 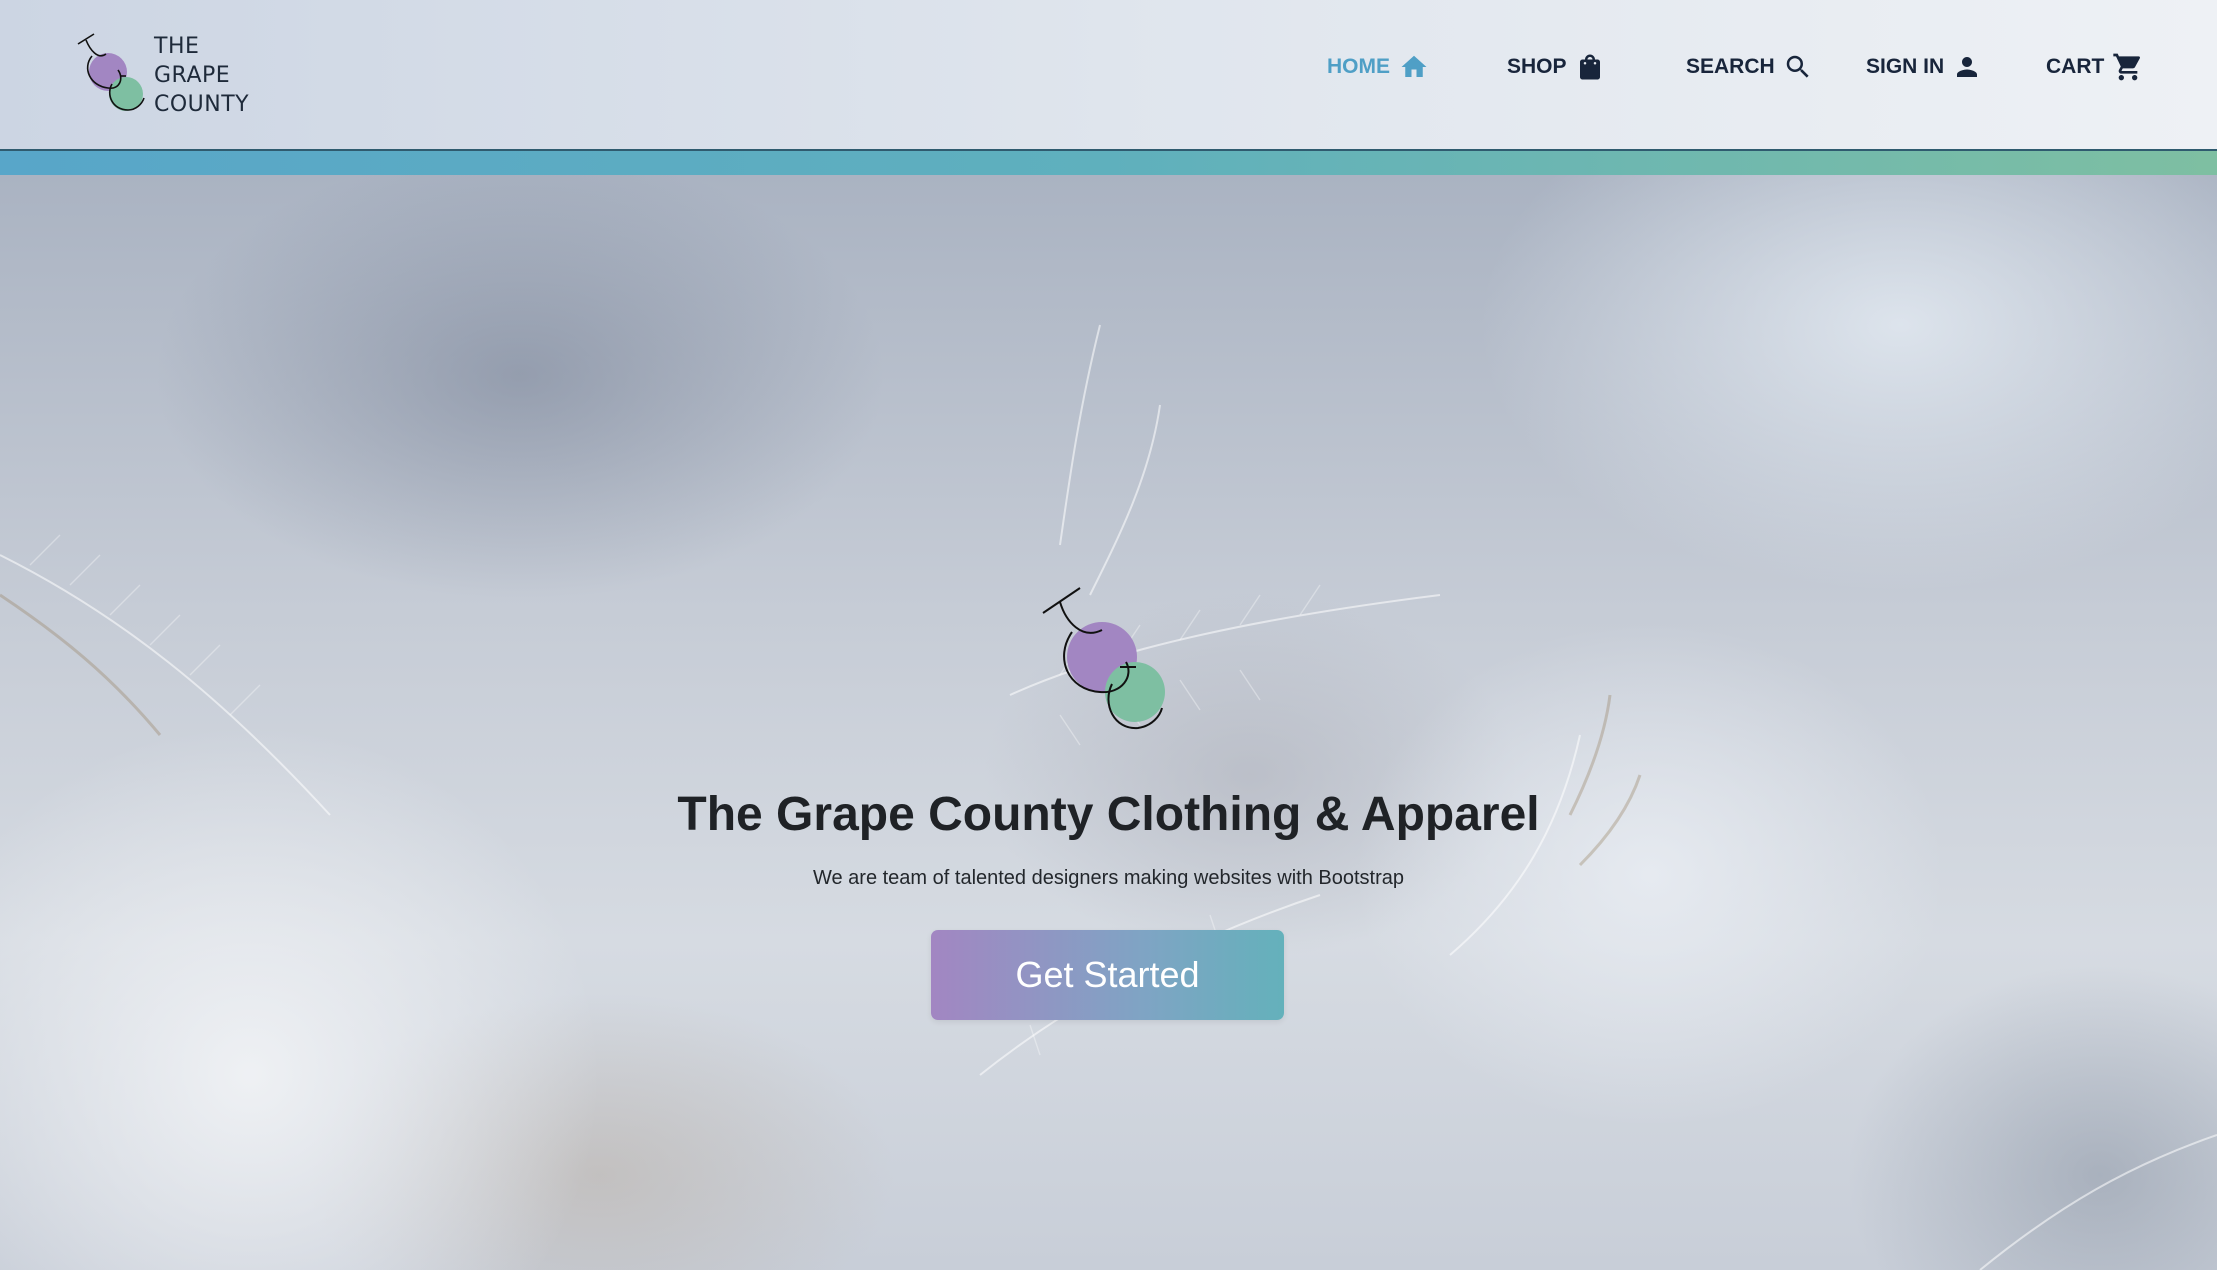 I want to click on brand-logo: THE GRAPE COUNTY, so click(x=167, y=74).